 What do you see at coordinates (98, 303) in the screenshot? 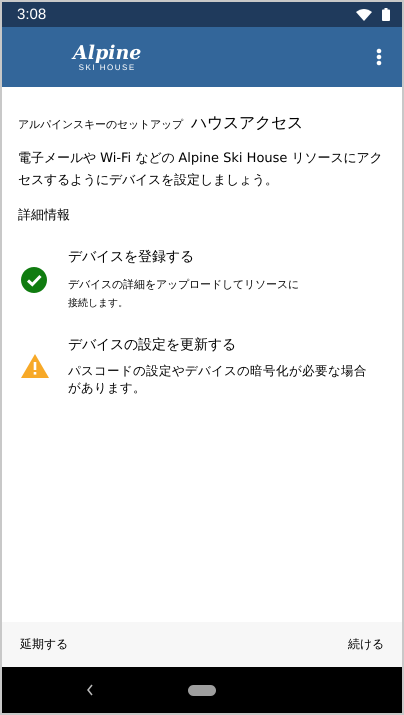
I see `step-detail: 接続します。` at bounding box center [98, 303].